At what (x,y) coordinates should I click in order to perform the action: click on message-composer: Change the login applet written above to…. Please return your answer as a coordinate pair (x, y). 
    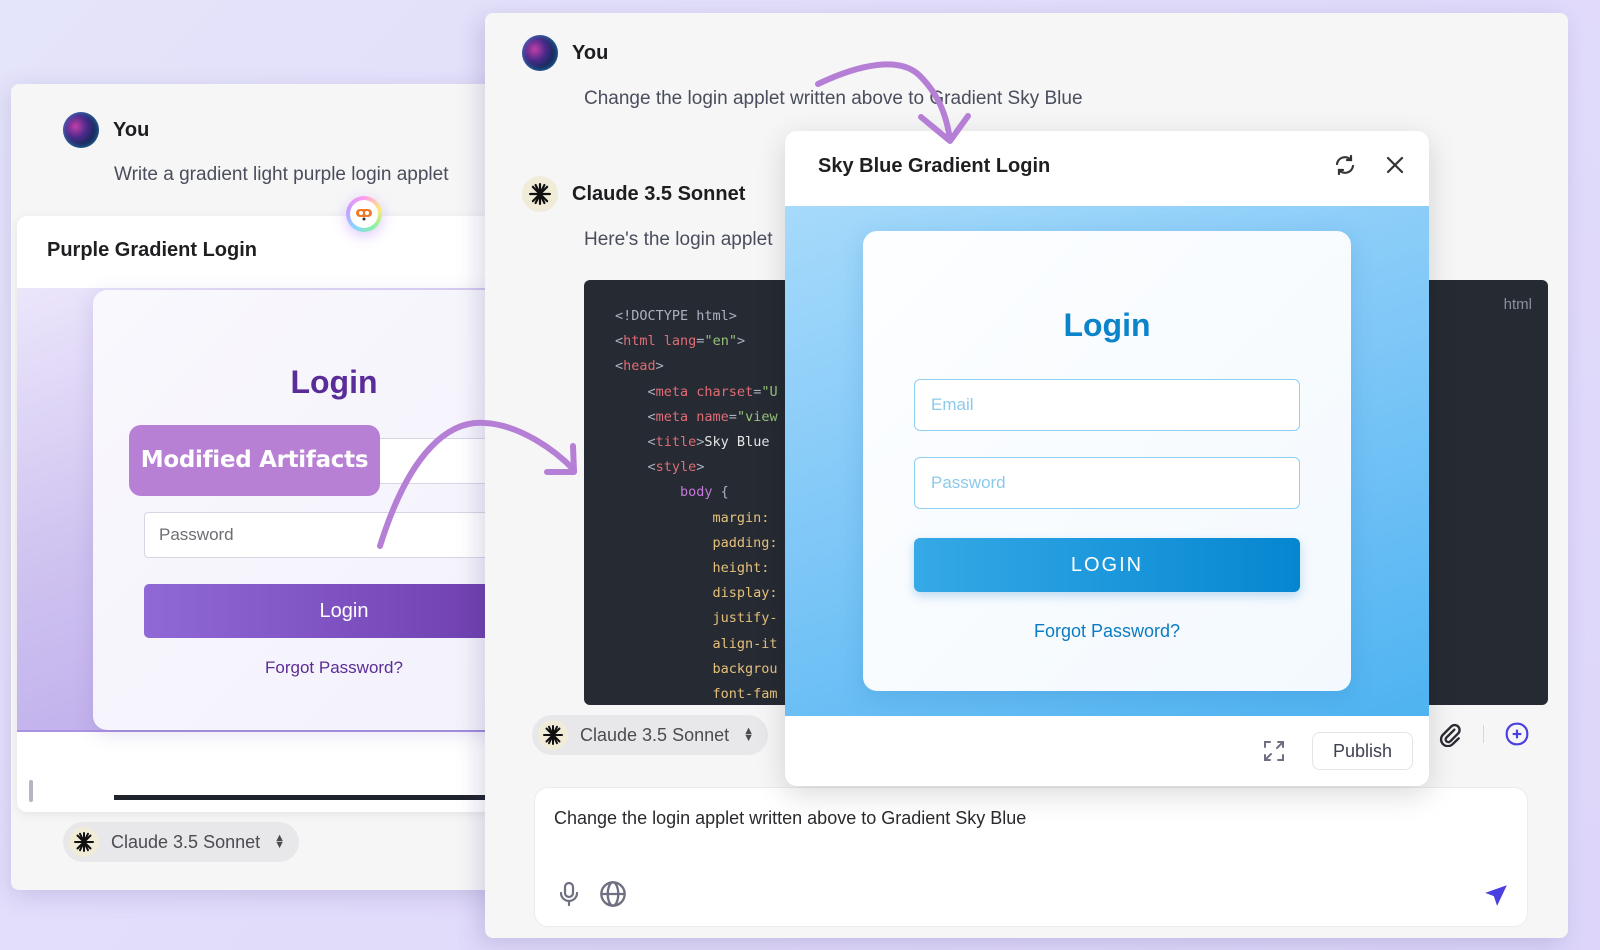
    Looking at the image, I should click on (1031, 857).